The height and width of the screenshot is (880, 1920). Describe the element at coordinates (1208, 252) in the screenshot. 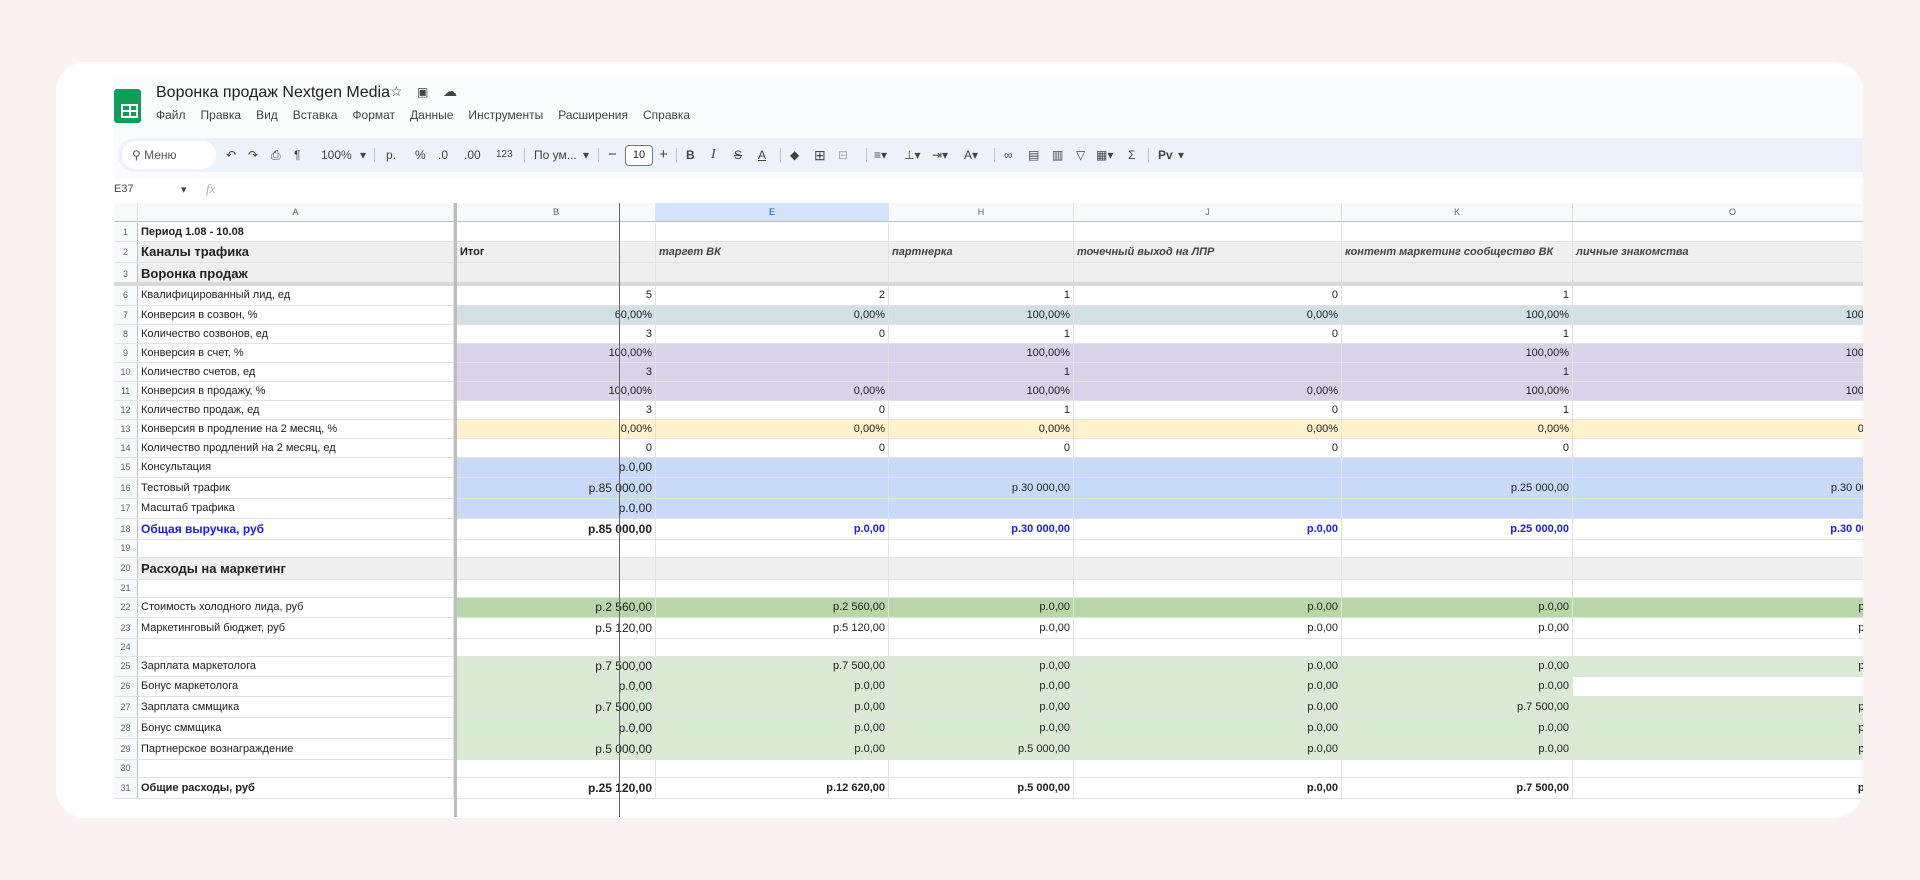

I see `cell-j2: точечный выход на ЛПР` at that location.